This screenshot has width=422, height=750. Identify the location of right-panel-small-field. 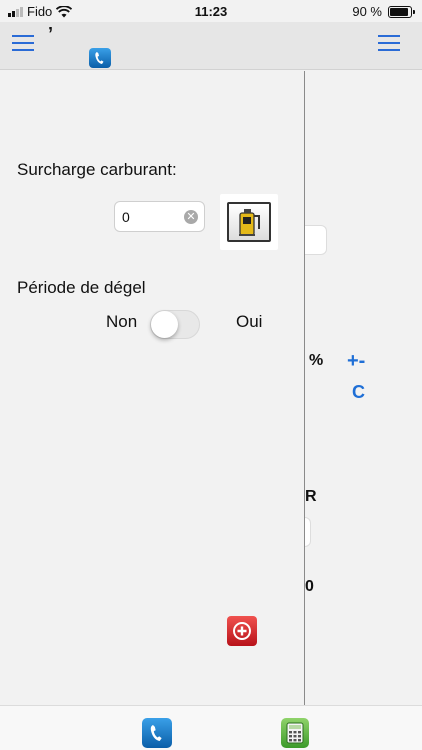
(308, 532).